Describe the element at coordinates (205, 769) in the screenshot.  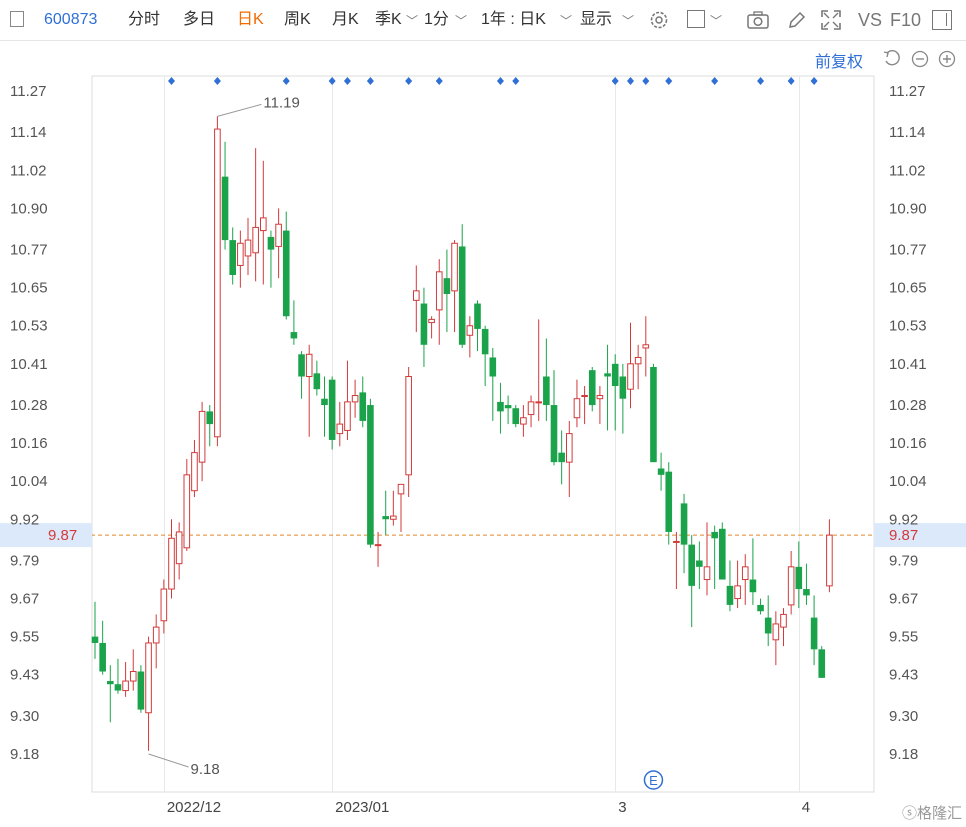
I see `min-price-label: 9.18` at that location.